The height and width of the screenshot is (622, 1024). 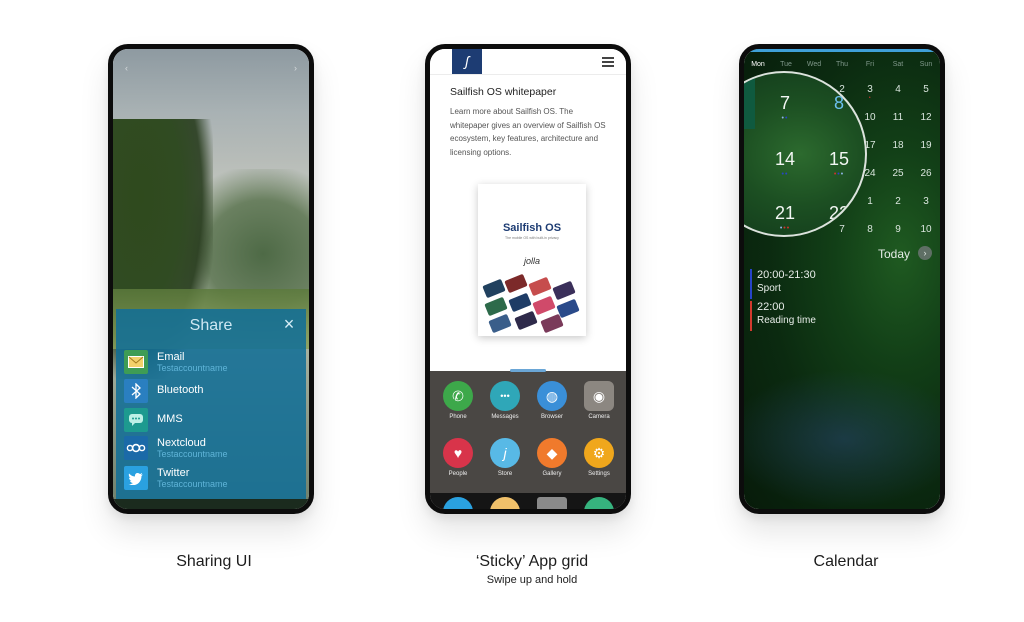 What do you see at coordinates (505, 453) in the screenshot?
I see `store-icon: j` at bounding box center [505, 453].